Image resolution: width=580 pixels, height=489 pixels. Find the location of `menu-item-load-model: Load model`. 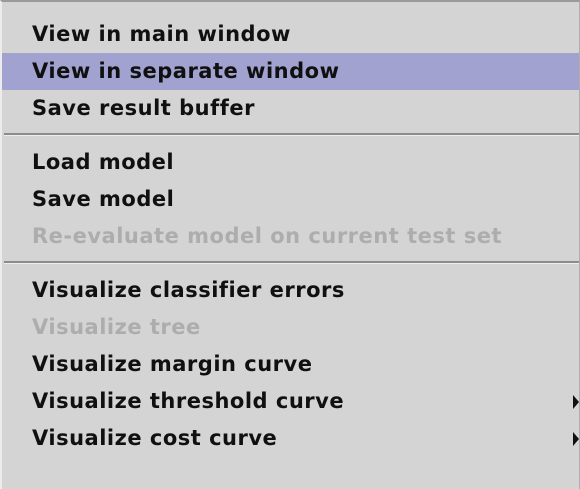

menu-item-load-model: Load model is located at coordinates (290, 162).